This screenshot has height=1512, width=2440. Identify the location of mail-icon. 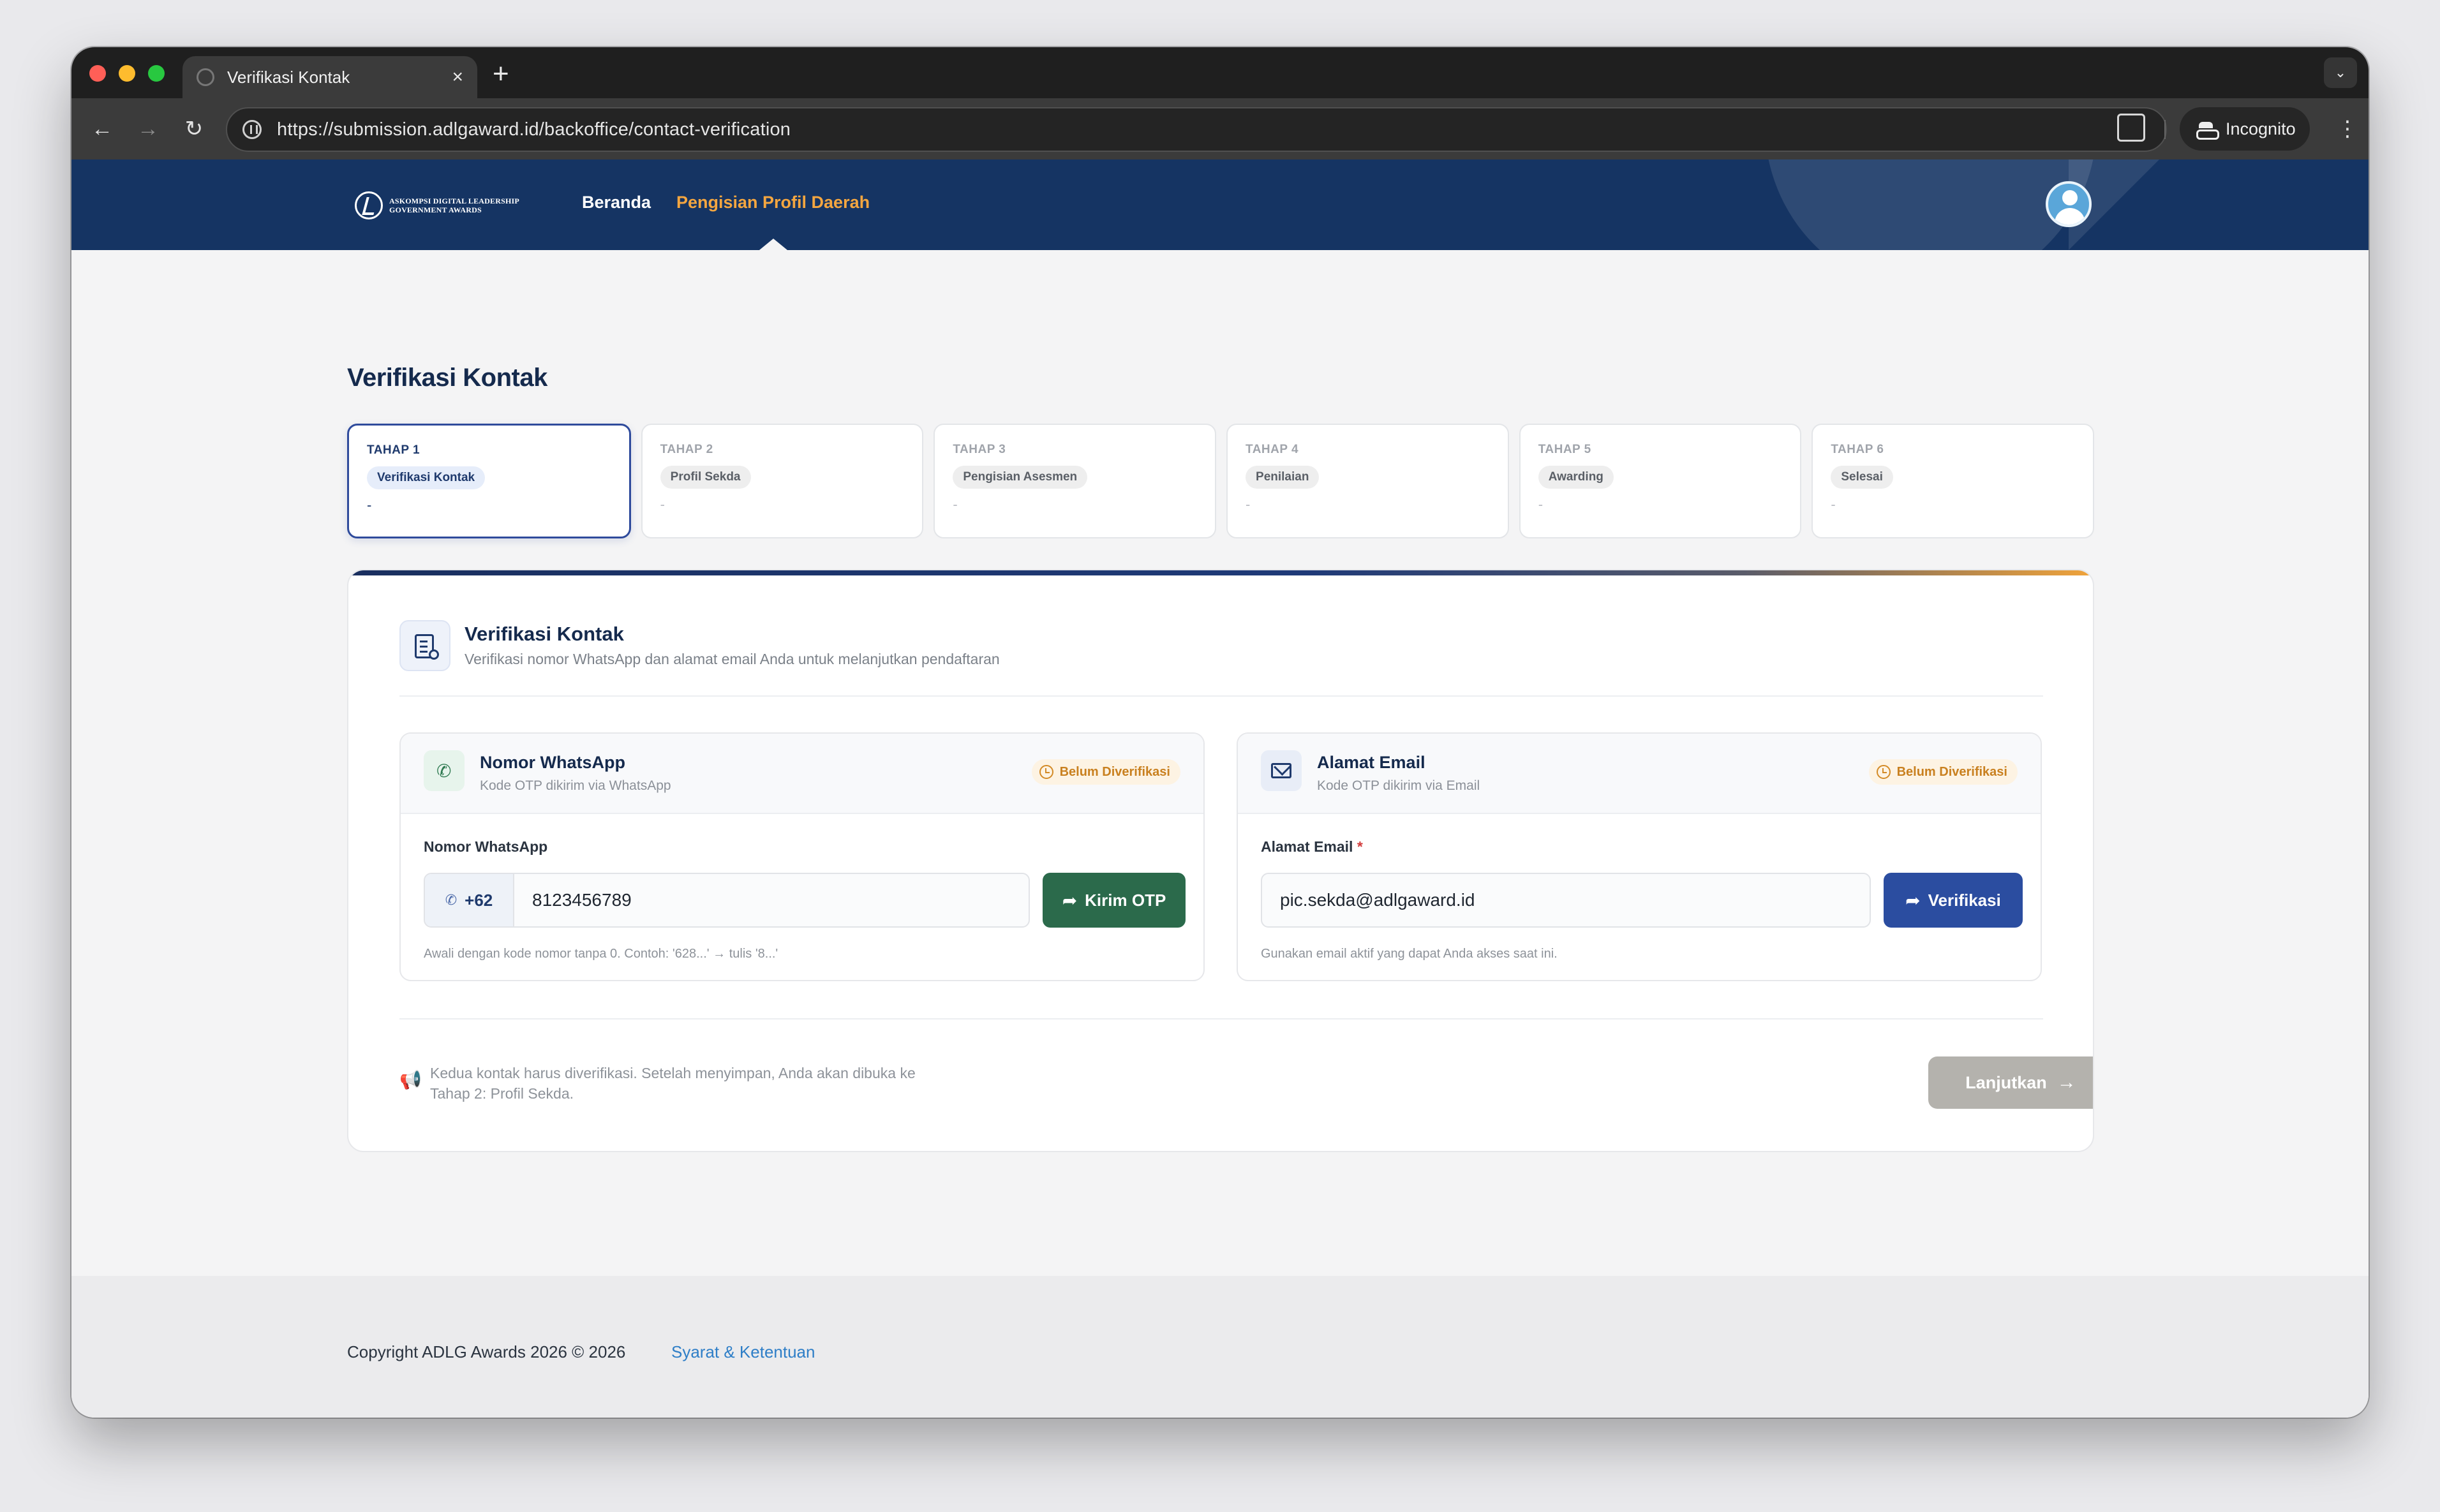
(1281, 770).